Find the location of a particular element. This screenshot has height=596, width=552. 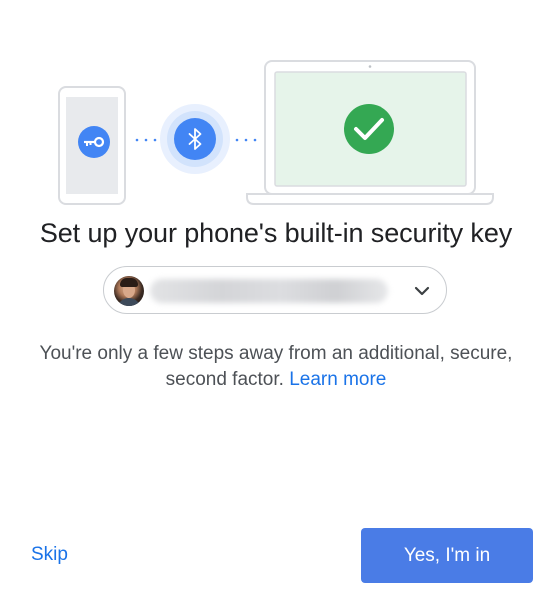

check-icon is located at coordinates (369, 129).